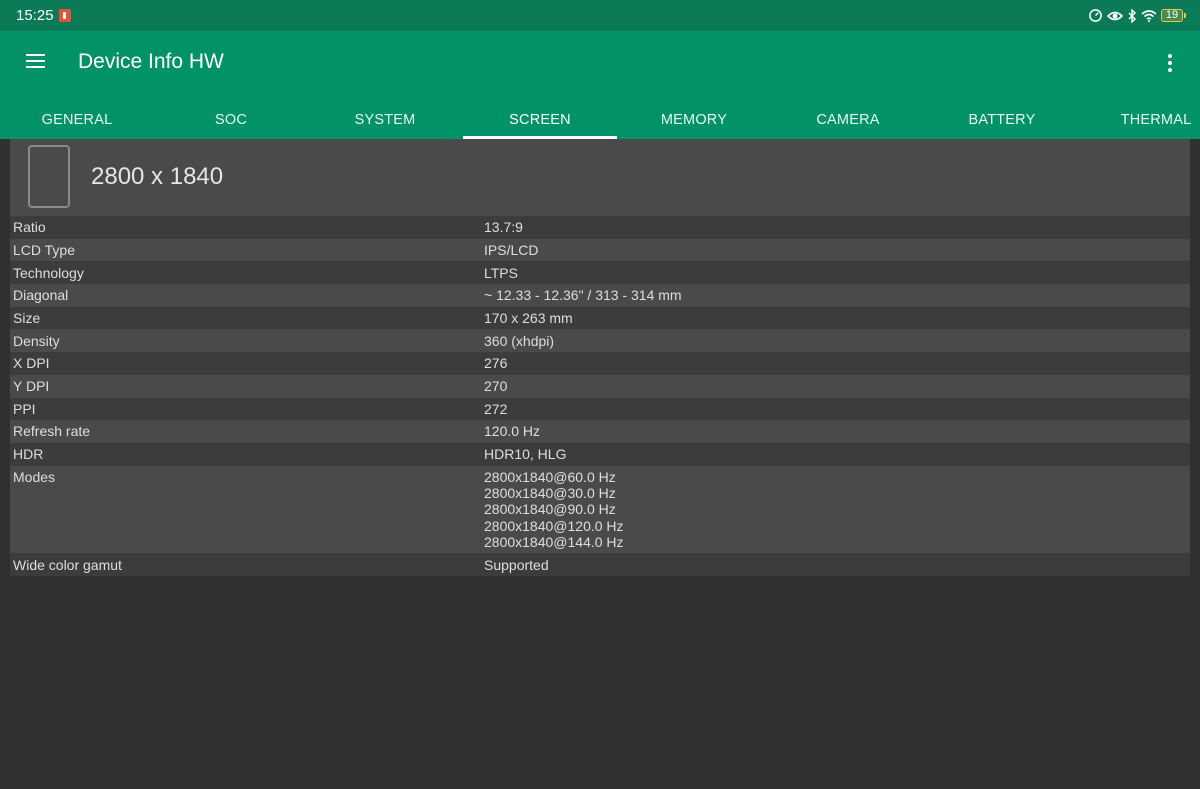 The image size is (1200, 789). Describe the element at coordinates (231, 119) in the screenshot. I see `tab-soc: SOC` at that location.